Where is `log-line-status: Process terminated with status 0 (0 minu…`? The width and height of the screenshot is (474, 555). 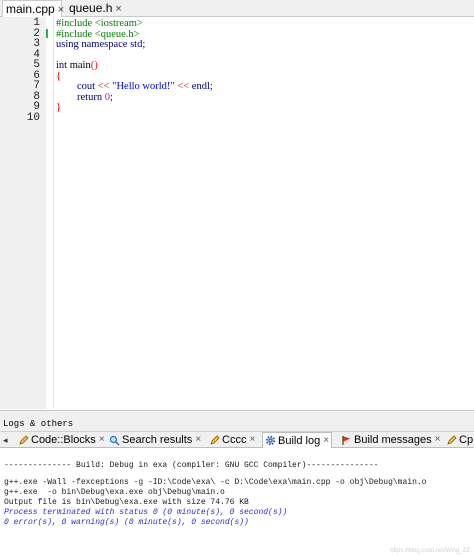
log-line-status: Process terminated with status 0 (0 minu… is located at coordinates (146, 512).